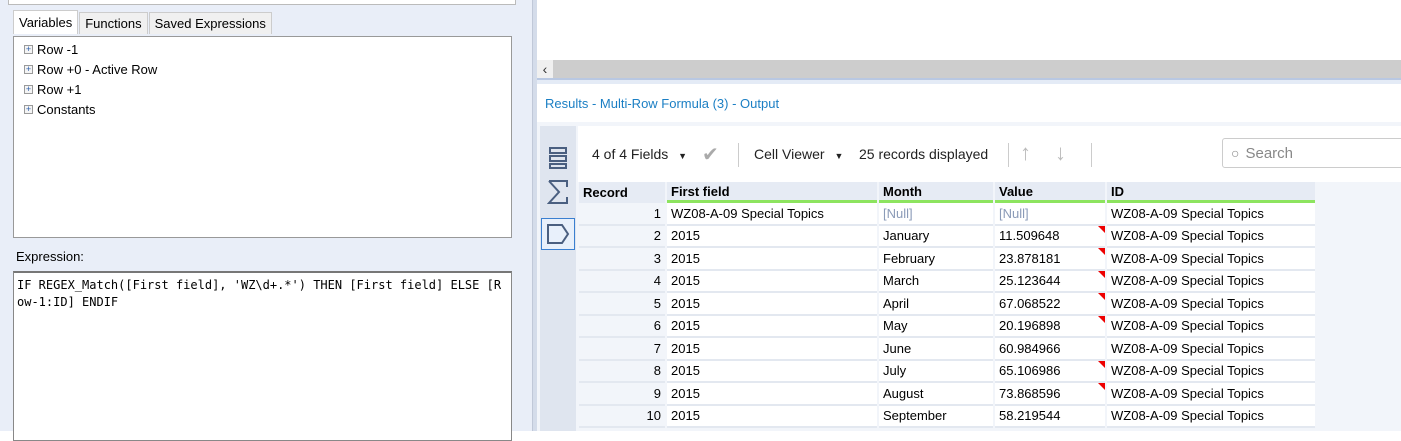 Image resolution: width=1401 pixels, height=441 pixels. What do you see at coordinates (558, 234) in the screenshot?
I see `tag-icon` at bounding box center [558, 234].